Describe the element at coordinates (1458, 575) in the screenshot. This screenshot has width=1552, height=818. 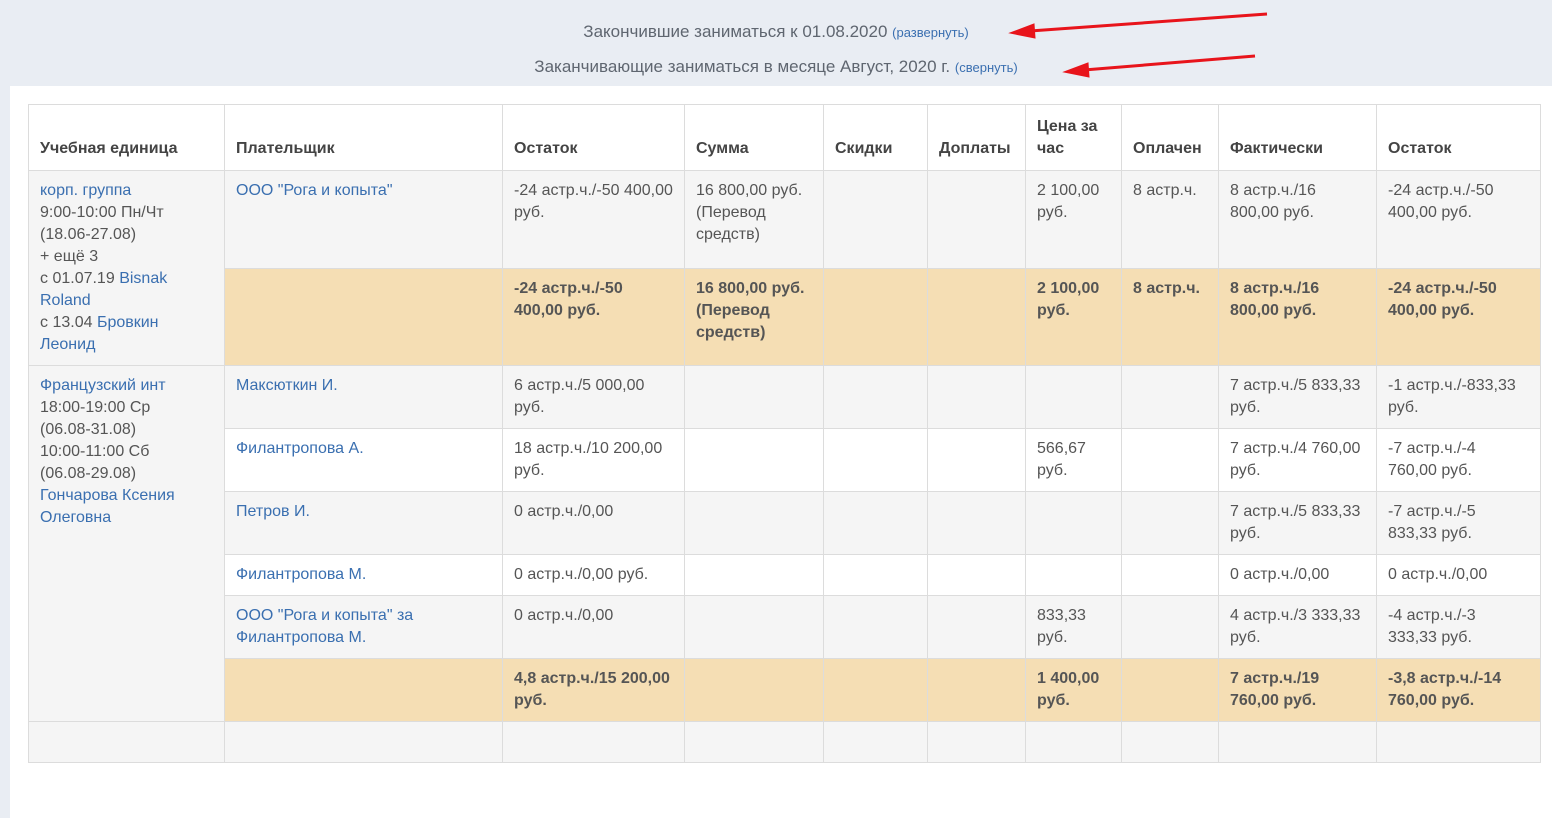
I see `cell-remainder: 0 астр.ч./0,00` at that location.